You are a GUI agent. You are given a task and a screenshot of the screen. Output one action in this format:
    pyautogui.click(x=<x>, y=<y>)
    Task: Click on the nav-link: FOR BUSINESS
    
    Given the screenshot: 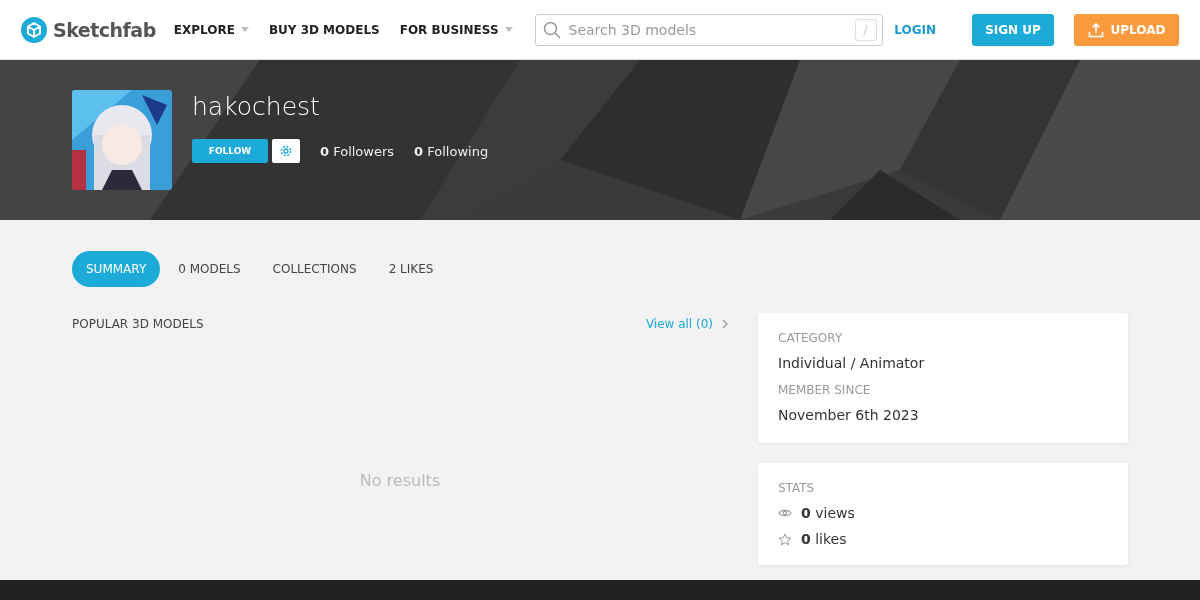 What is the action you would take?
    pyautogui.click(x=456, y=29)
    